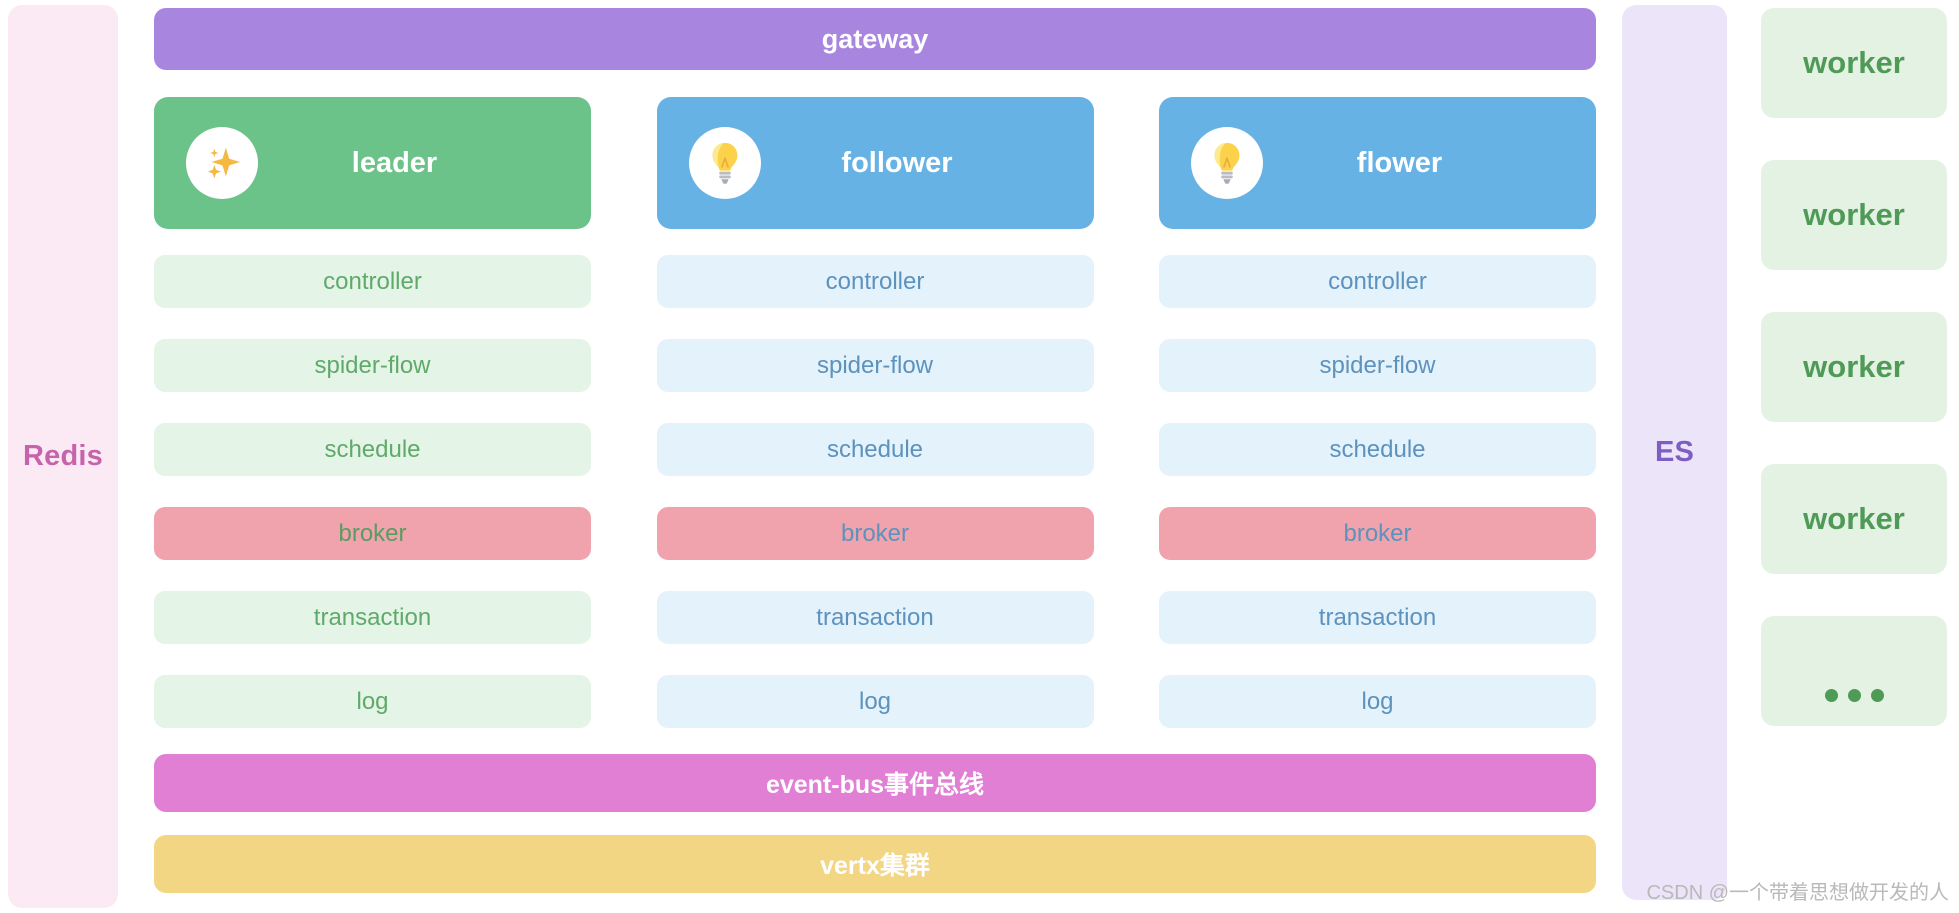 The image size is (1959, 913). I want to click on node-header-follower: follower, so click(875, 163).